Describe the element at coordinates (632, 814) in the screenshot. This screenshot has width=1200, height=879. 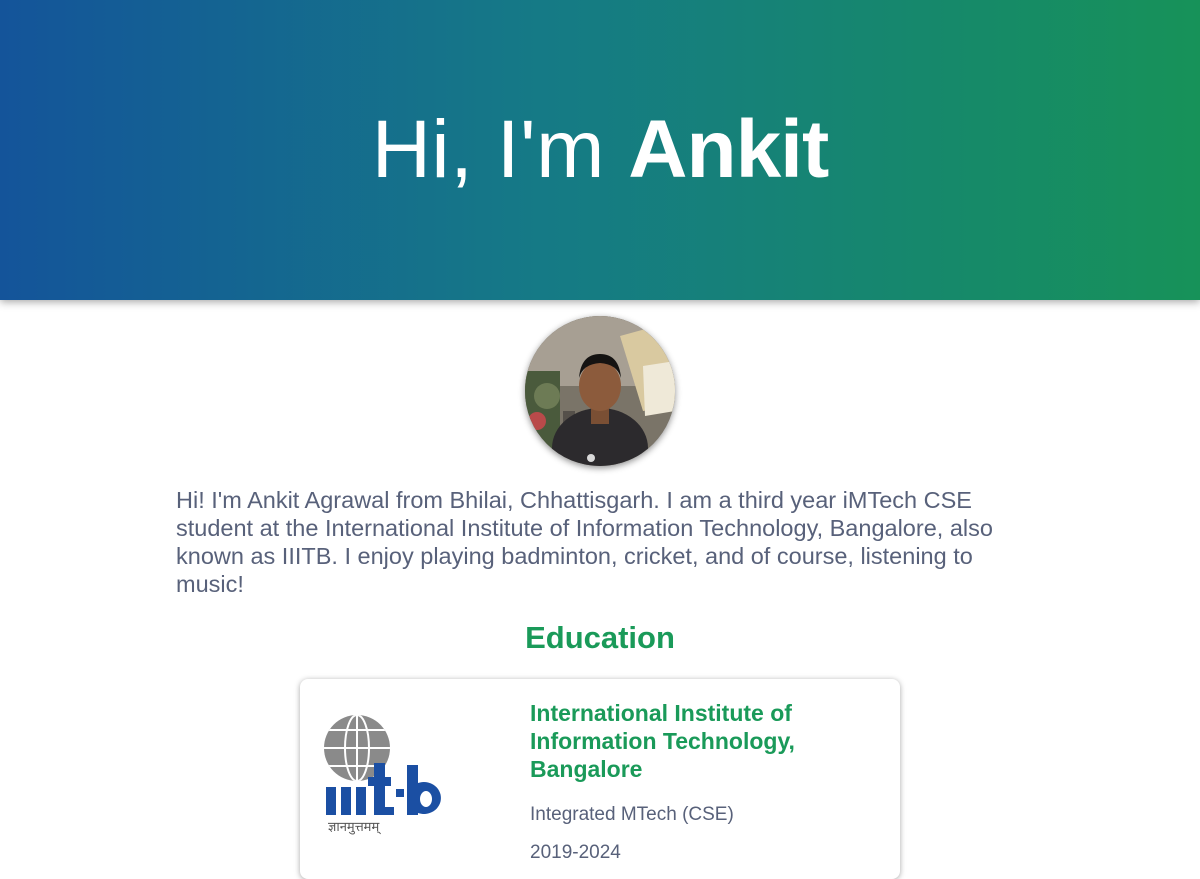
I see `degree-label: Integrated MTech (CSE)` at that location.